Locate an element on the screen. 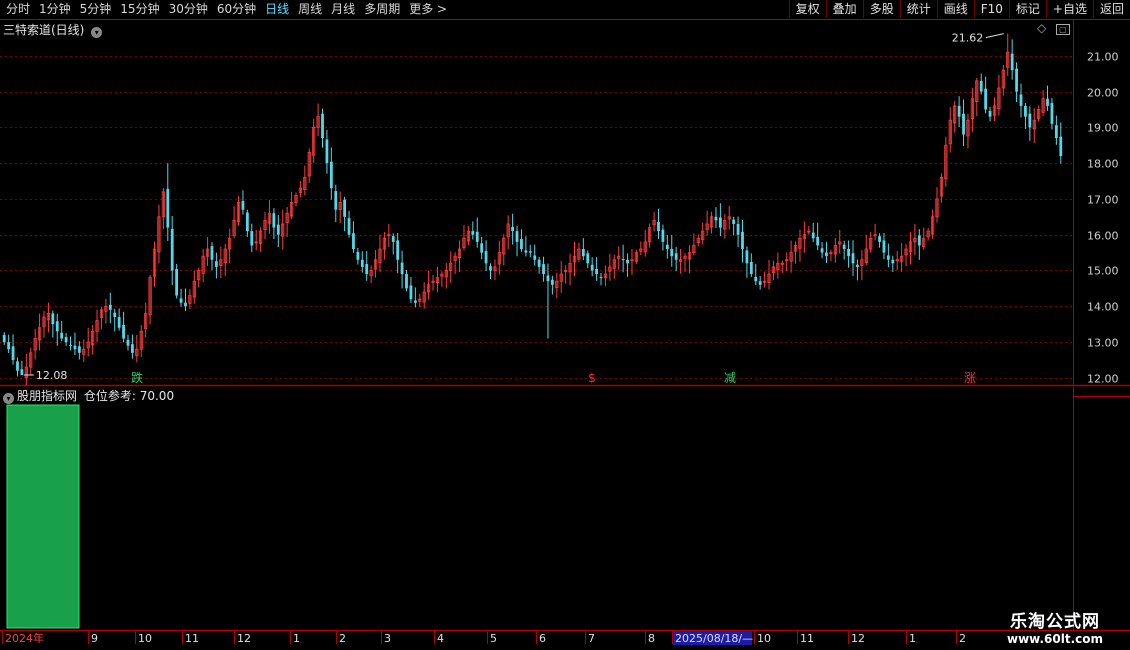 This screenshot has width=1130, height=650. date-label: 4 is located at coordinates (440, 638).